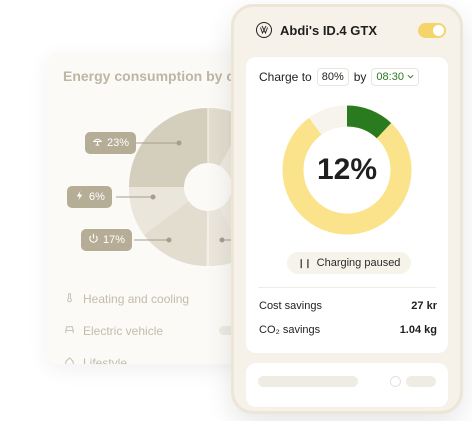 The height and width of the screenshot is (421, 472). I want to click on savings-divider, so click(347, 287).